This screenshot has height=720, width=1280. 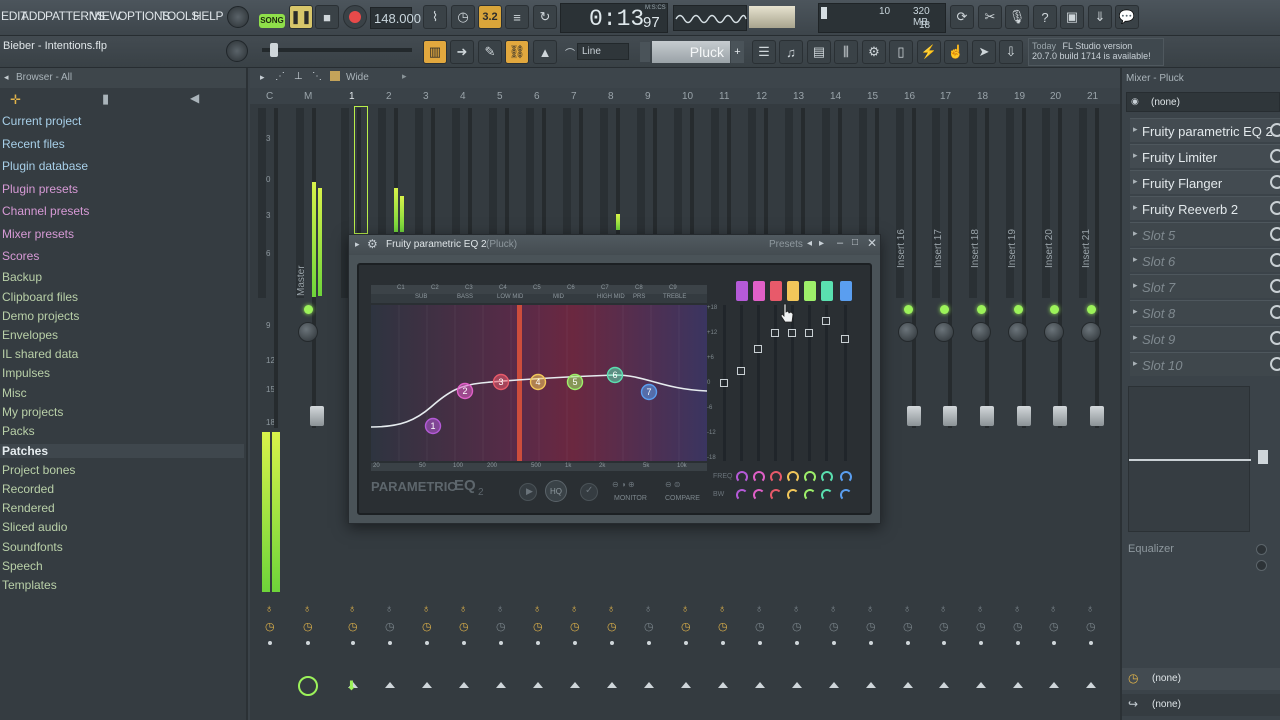 I want to click on browser-item: Soundfonts, so click(x=32, y=547).